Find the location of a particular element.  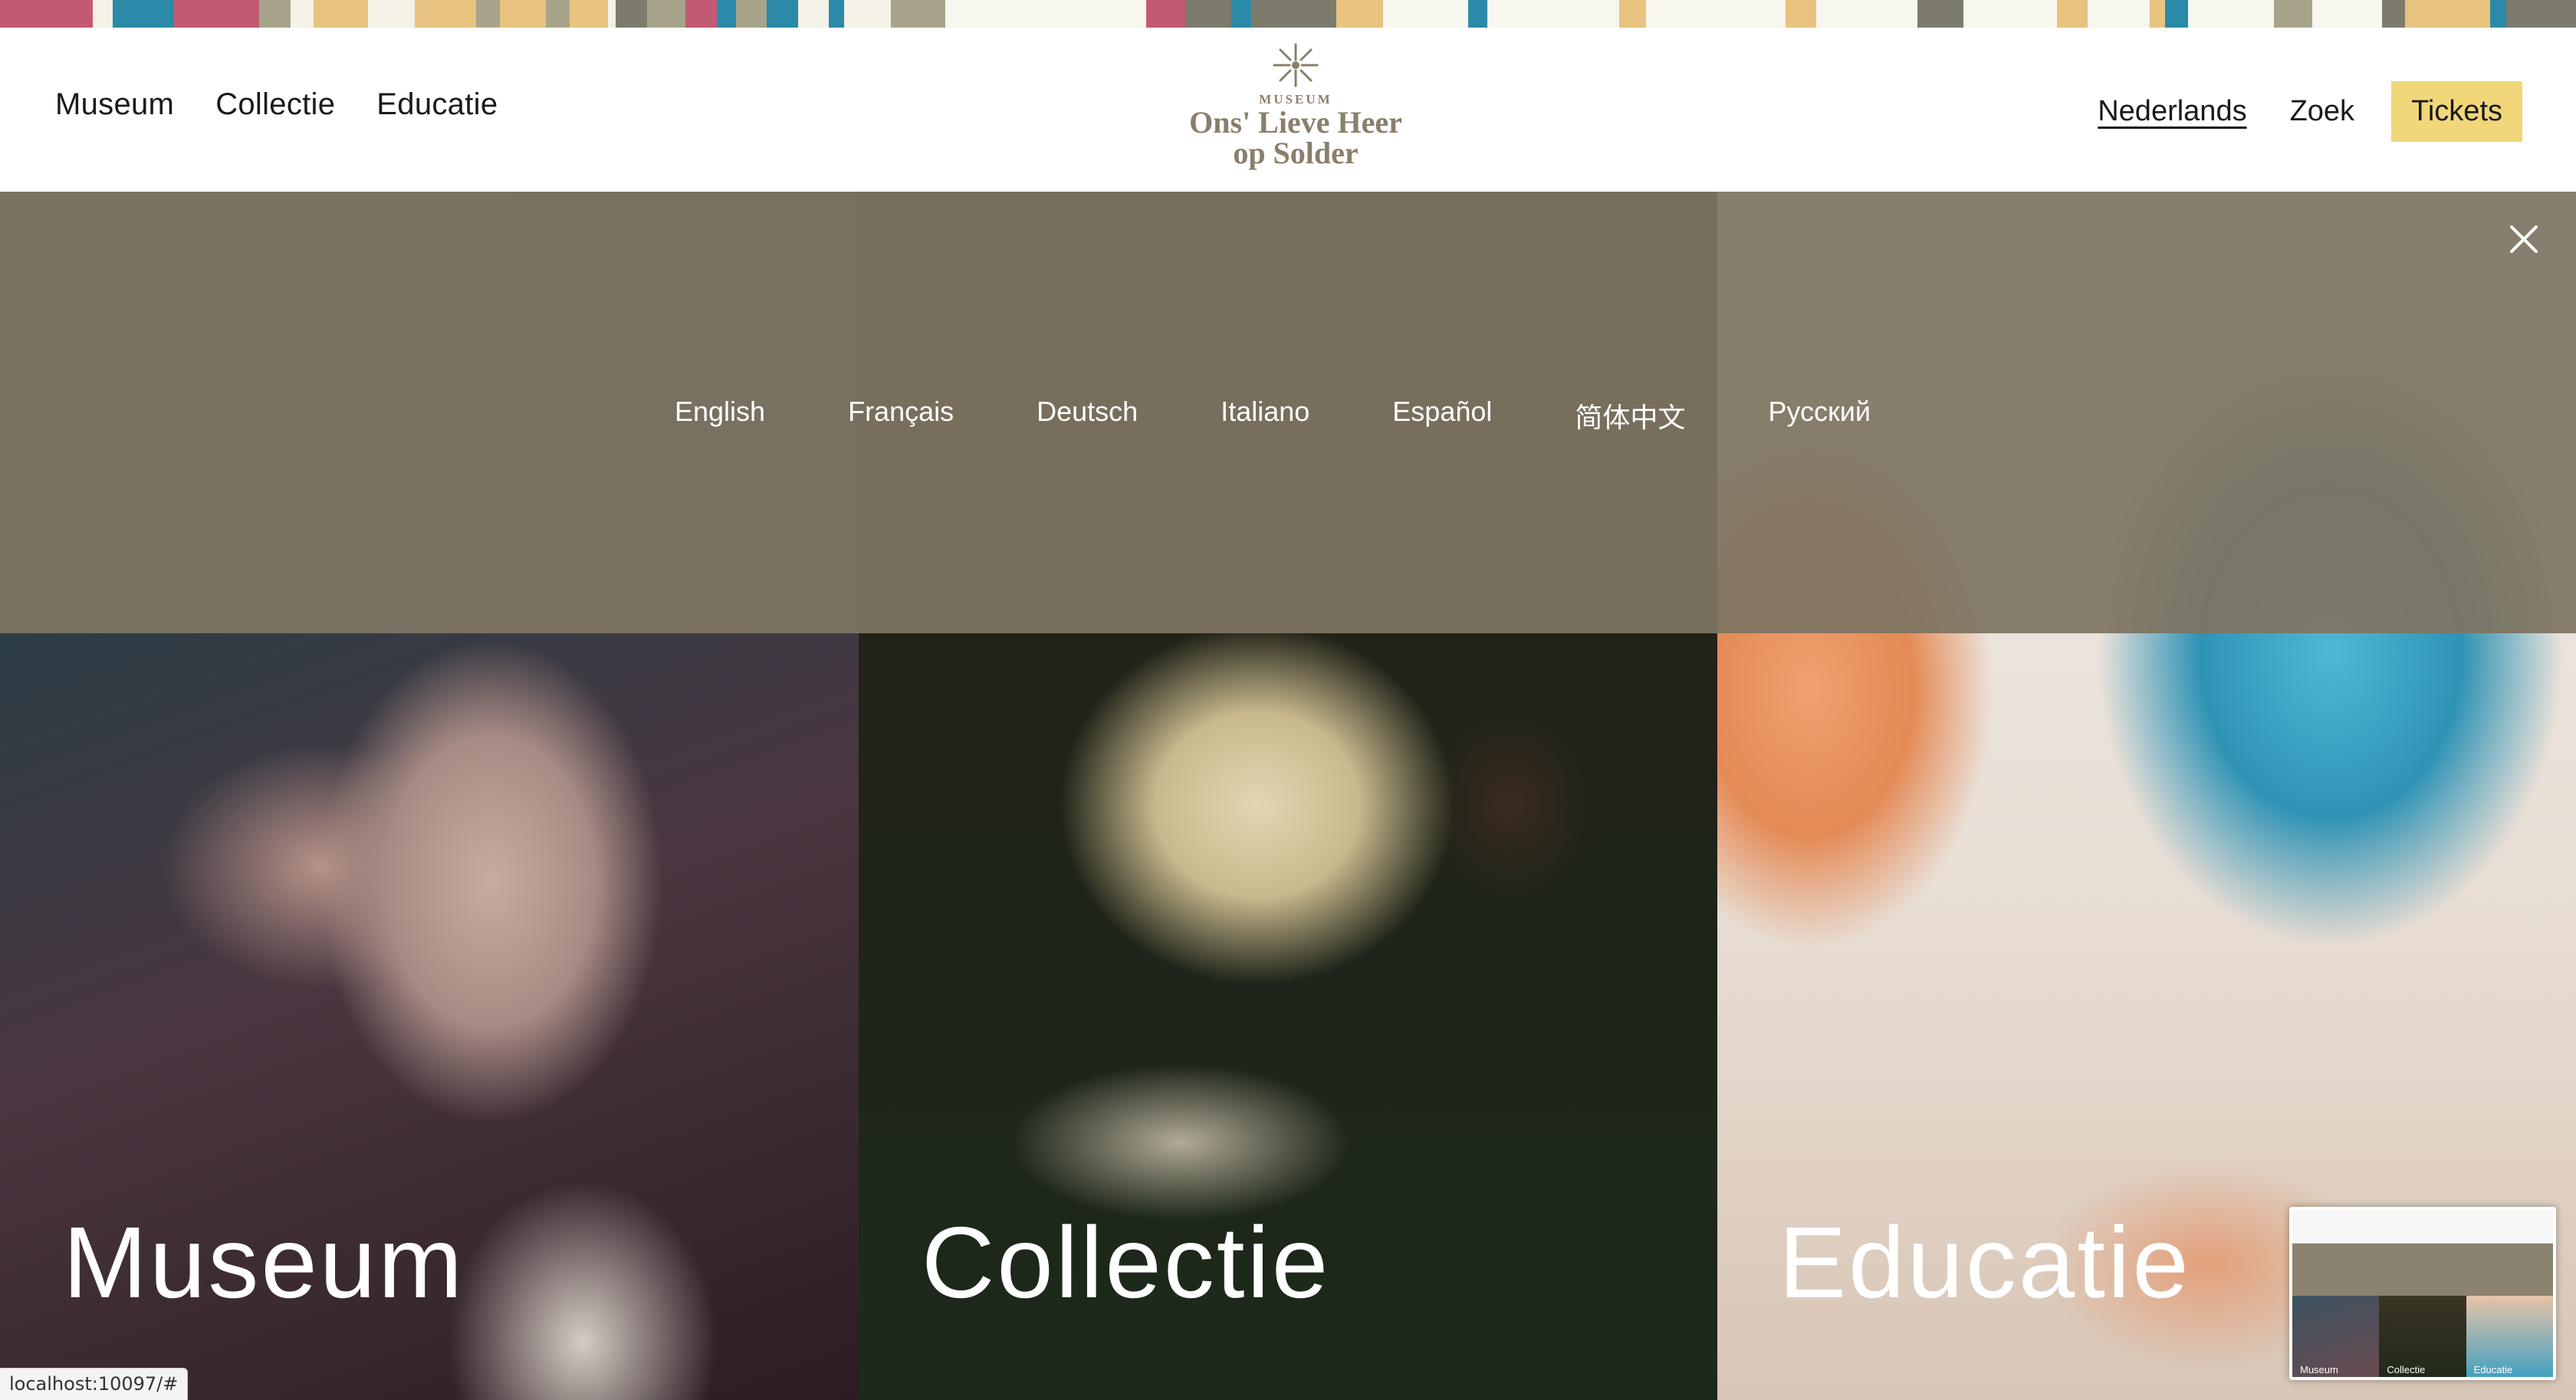

nav-museum-link: Museum is located at coordinates (115, 104).